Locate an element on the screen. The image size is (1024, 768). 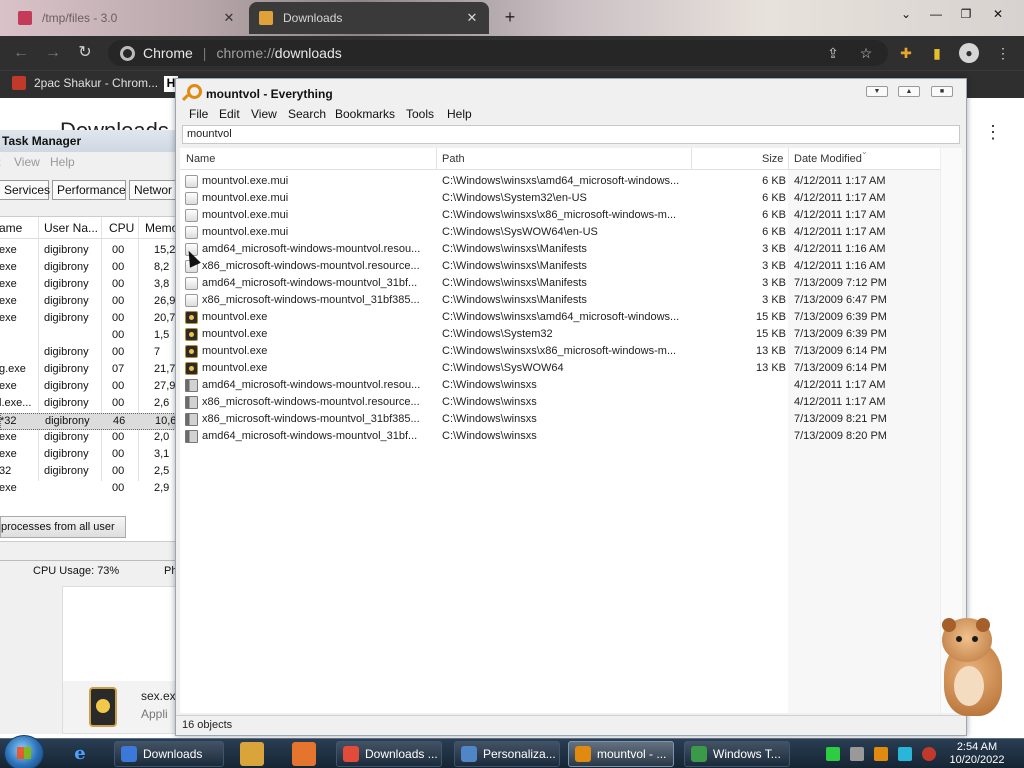
app-launcher-icon is located at coordinates (304, 754).